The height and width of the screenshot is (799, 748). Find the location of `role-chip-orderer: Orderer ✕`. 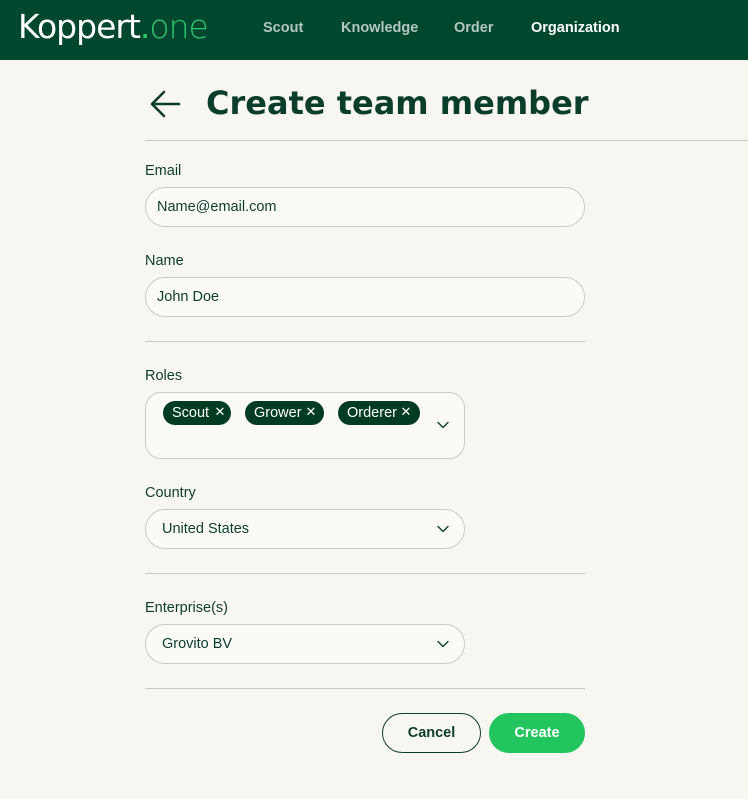

role-chip-orderer: Orderer ✕ is located at coordinates (379, 413).